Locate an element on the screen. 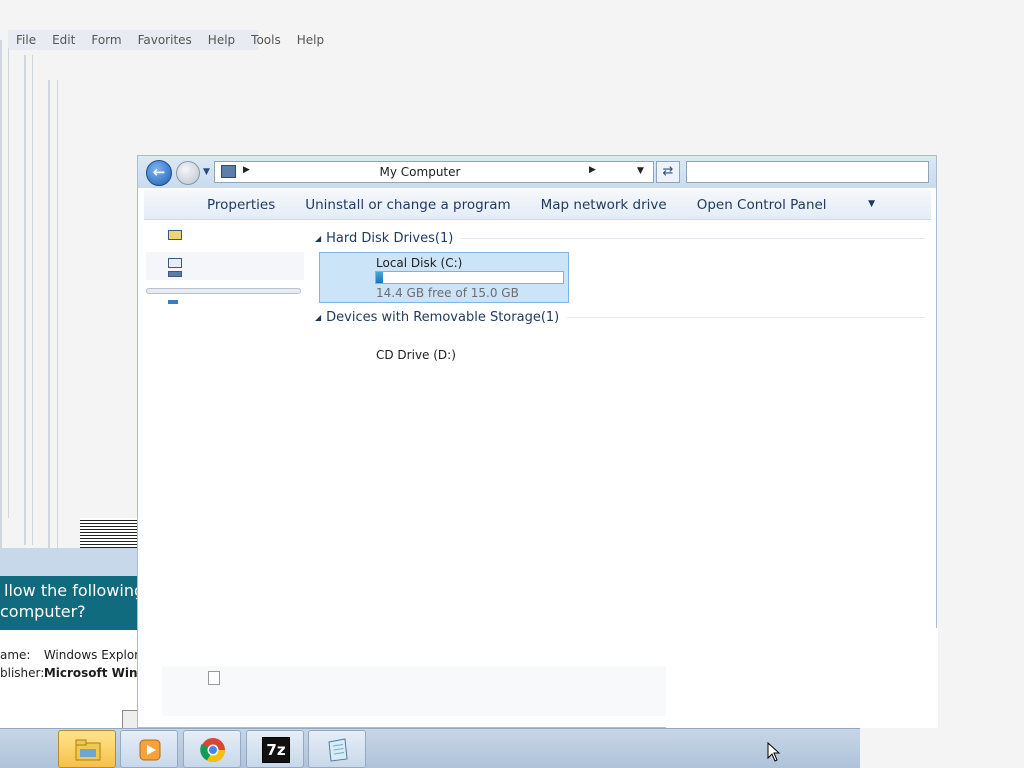 This screenshot has width=1024, height=768. properties-button: Properties is located at coordinates (217, 205).